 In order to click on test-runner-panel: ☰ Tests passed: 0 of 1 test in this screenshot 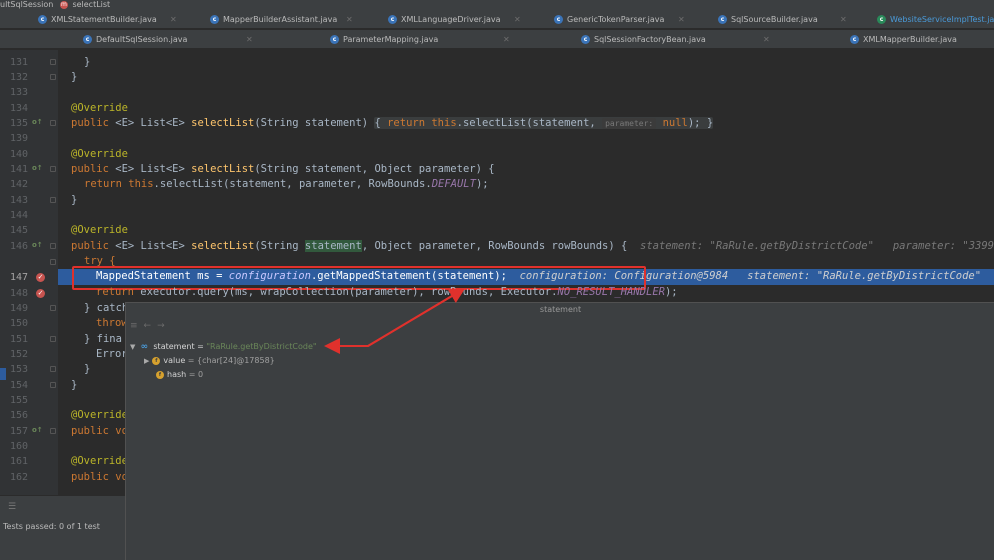, I will do `click(62, 527)`.